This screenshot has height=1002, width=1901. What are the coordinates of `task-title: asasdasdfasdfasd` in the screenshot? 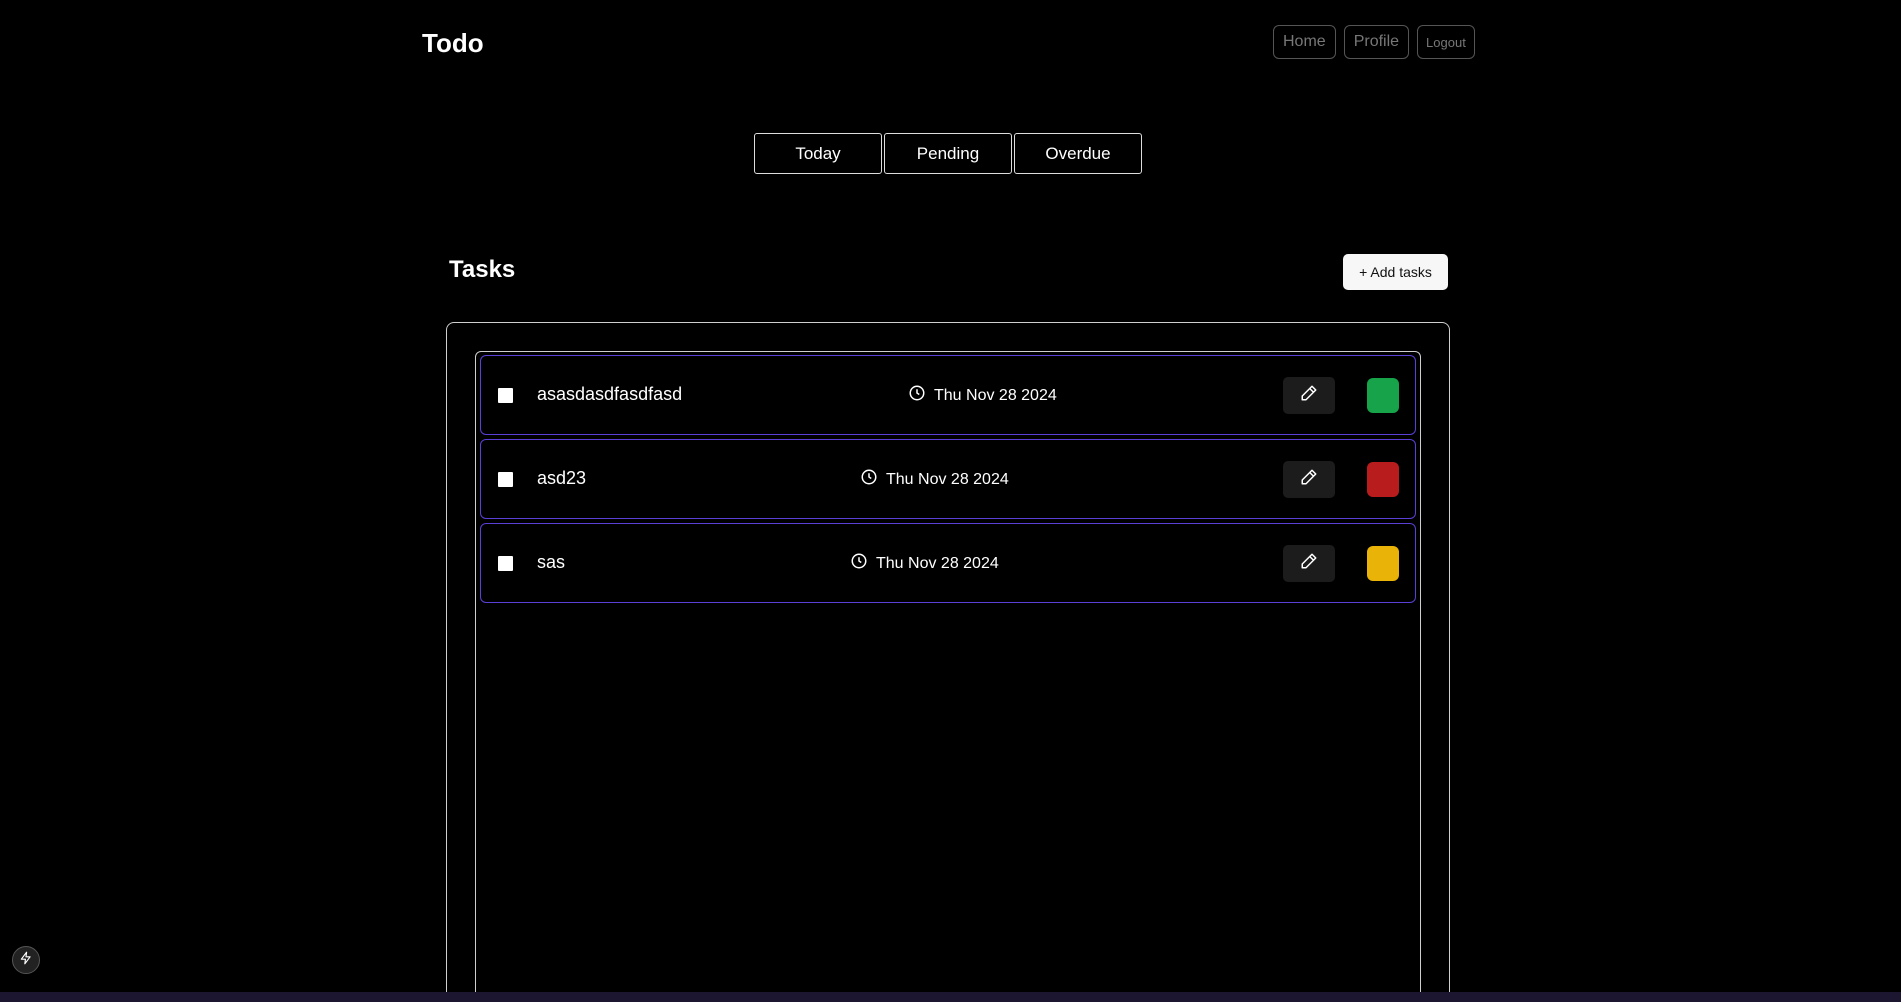 It's located at (610, 394).